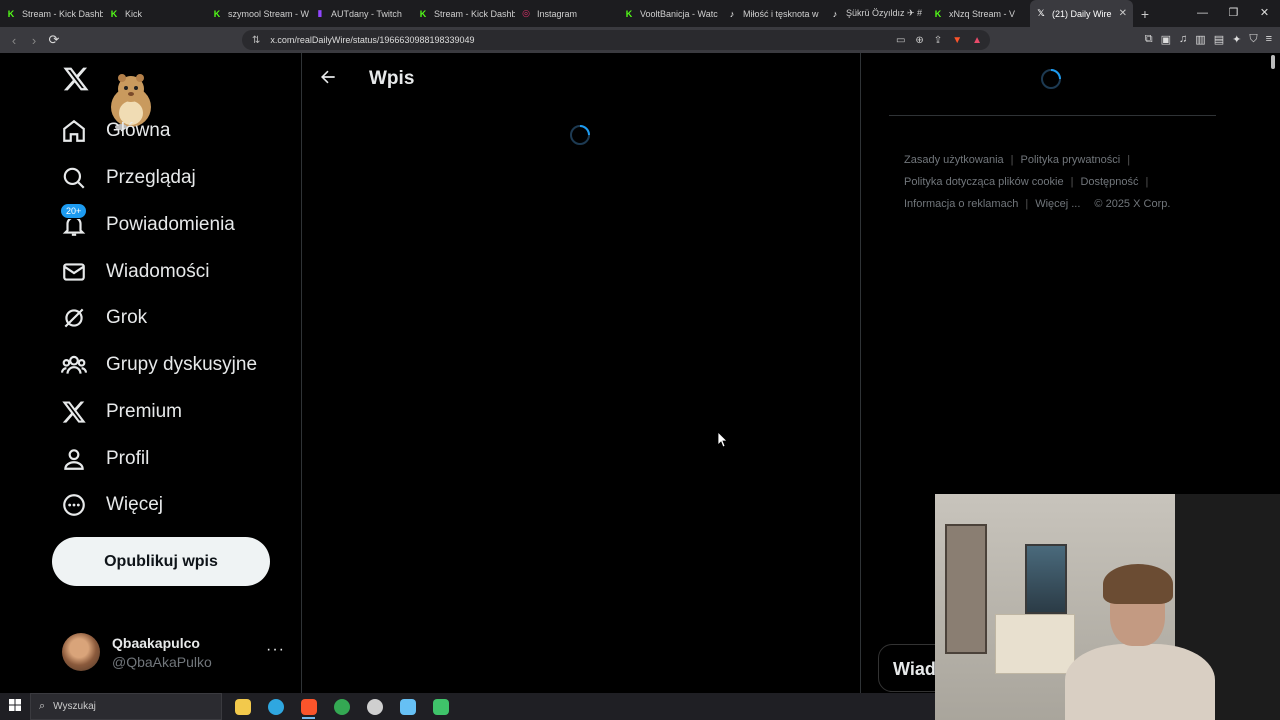 Image resolution: width=1280 pixels, height=720 pixels. I want to click on leo-ai-icon: ✦, so click(1236, 39).